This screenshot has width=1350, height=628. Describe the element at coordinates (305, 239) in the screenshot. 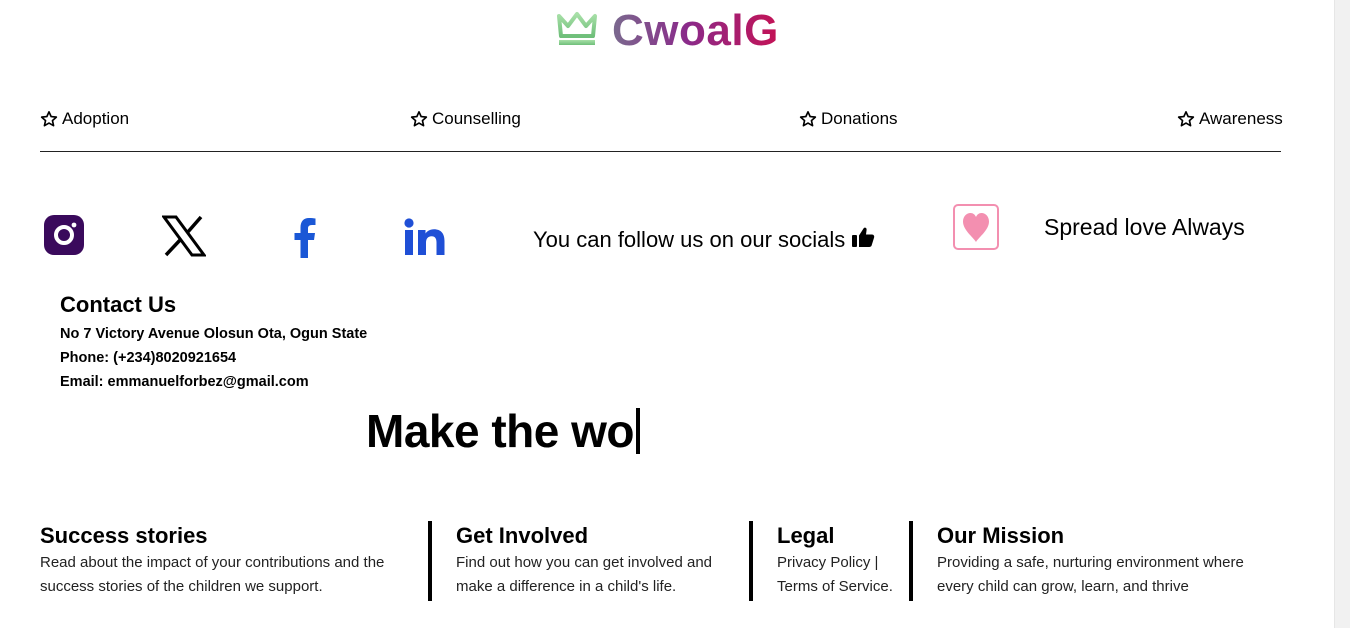

I see `facebook-icon` at that location.